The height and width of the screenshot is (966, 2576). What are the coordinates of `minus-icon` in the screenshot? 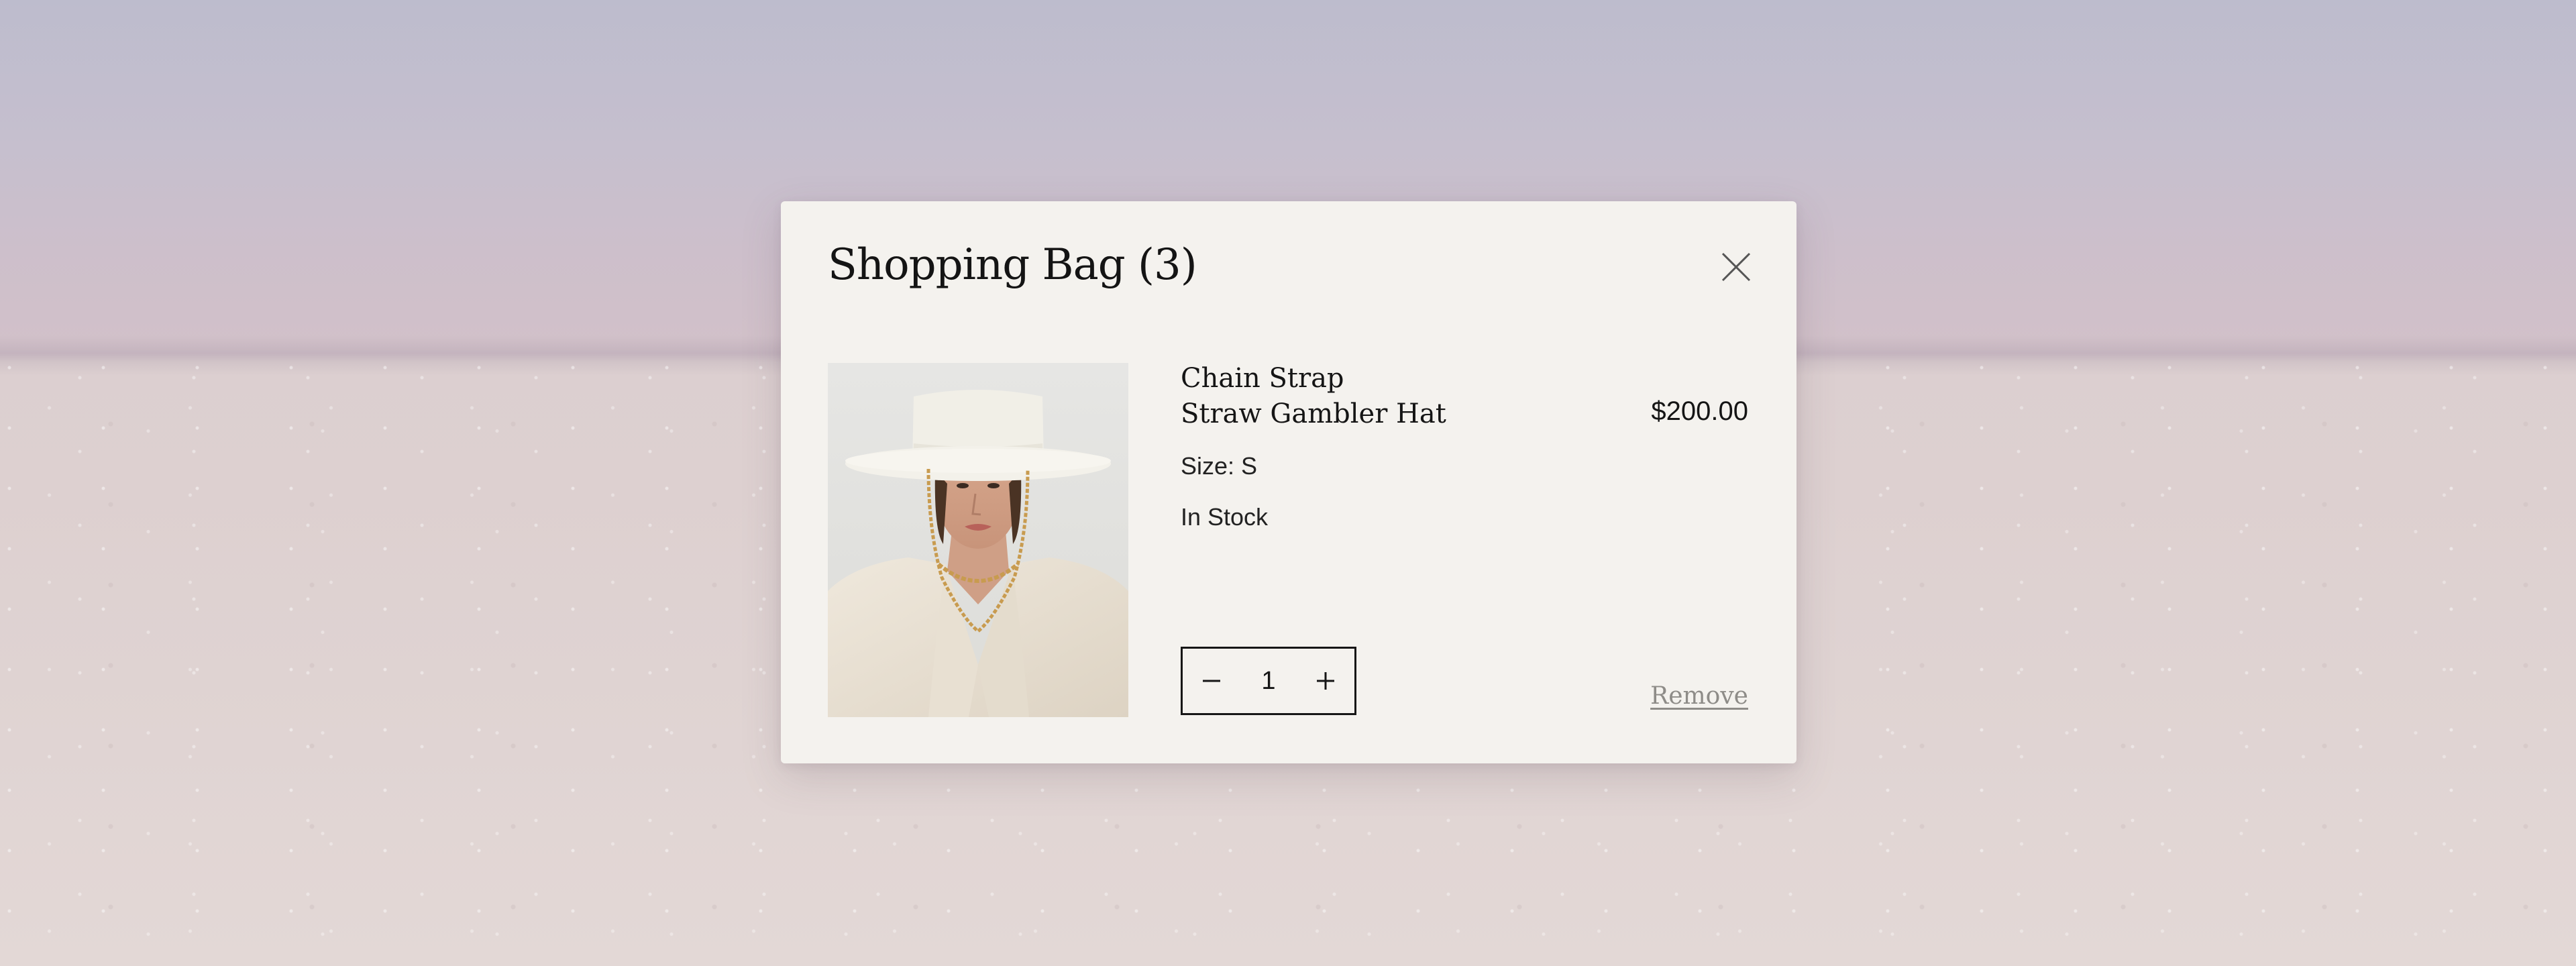 It's located at (1211, 681).